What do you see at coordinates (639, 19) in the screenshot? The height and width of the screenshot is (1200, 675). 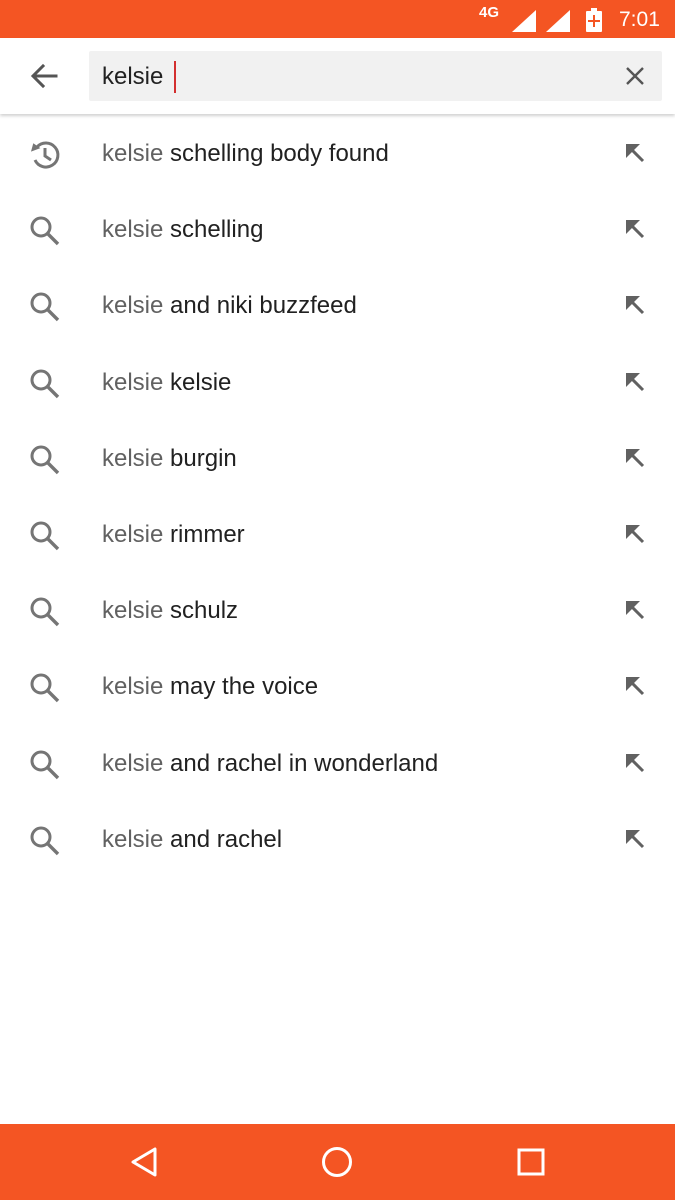 I see `clock: 7:01` at bounding box center [639, 19].